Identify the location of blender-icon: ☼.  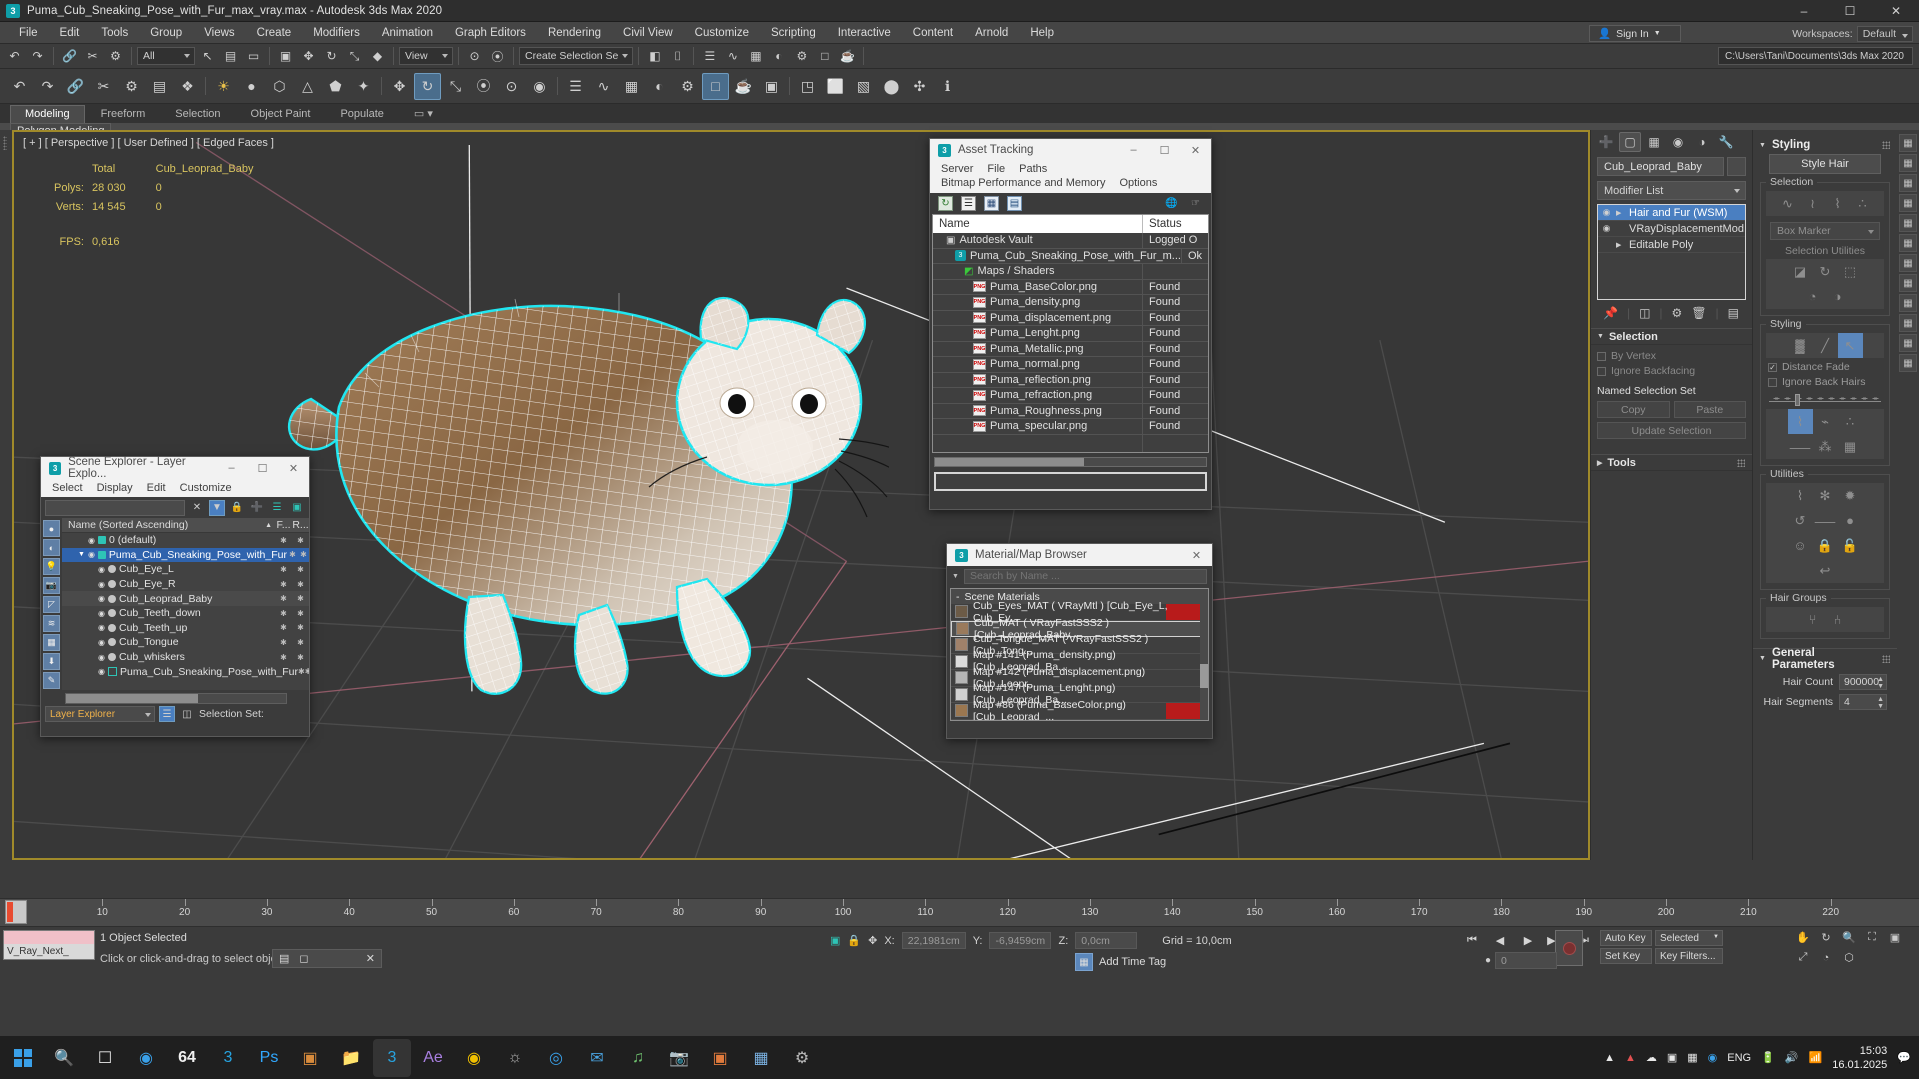
(515, 1058).